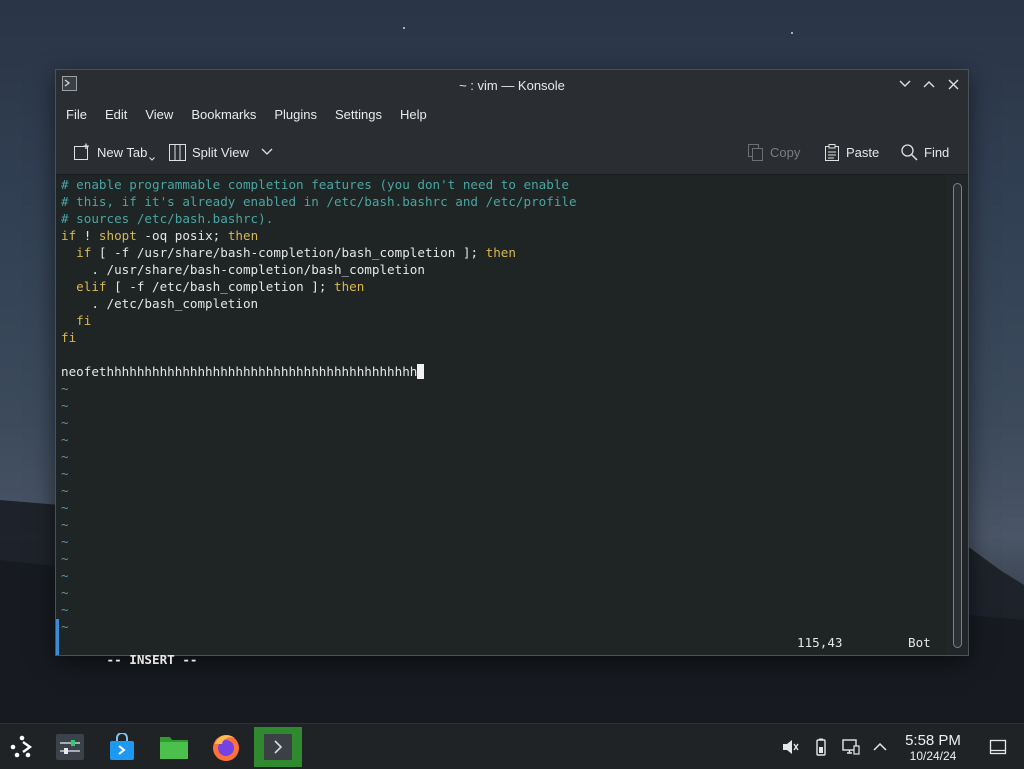 Image resolution: width=1024 pixels, height=769 pixels. I want to click on launcher-icon, so click(21, 746).